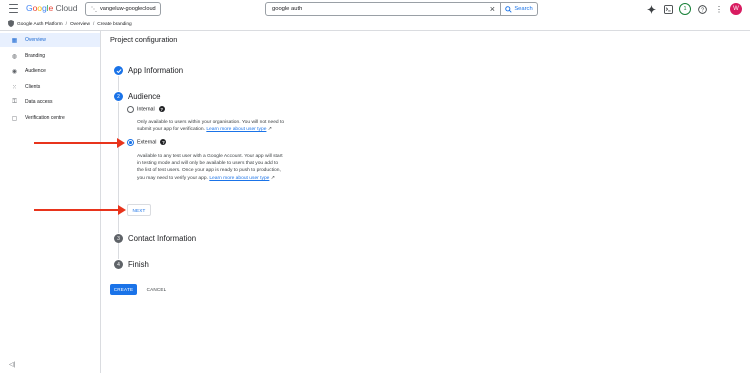 Image resolution: width=750 pixels, height=373 pixels. I want to click on step-1-check-icon, so click(118, 70).